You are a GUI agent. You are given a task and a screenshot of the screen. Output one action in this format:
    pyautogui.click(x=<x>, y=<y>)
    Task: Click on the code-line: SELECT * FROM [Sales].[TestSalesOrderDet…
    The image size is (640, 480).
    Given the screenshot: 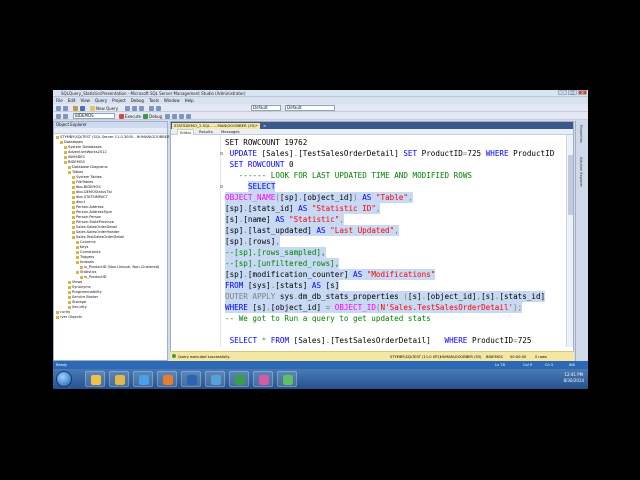 What is the action you would take?
    pyautogui.click(x=381, y=340)
    